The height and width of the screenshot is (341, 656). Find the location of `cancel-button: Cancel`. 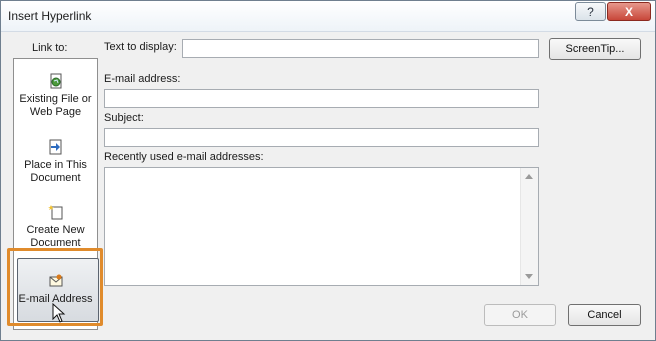

cancel-button: Cancel is located at coordinates (604, 315).